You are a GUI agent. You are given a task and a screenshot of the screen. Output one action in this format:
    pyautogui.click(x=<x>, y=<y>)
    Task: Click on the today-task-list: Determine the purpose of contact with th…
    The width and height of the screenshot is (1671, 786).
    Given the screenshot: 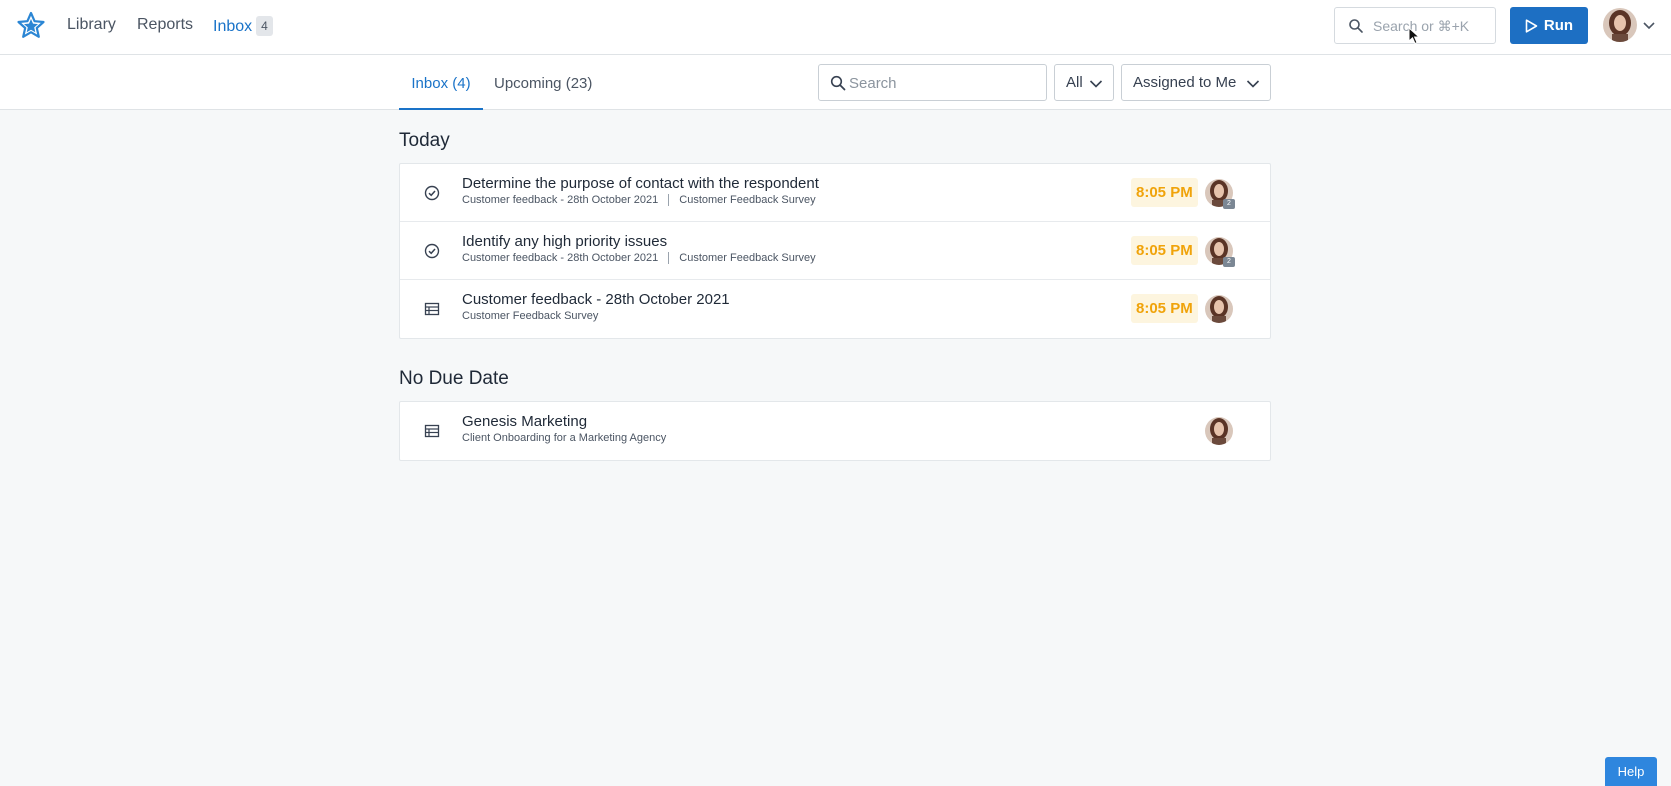 What is the action you would take?
    pyautogui.click(x=835, y=251)
    